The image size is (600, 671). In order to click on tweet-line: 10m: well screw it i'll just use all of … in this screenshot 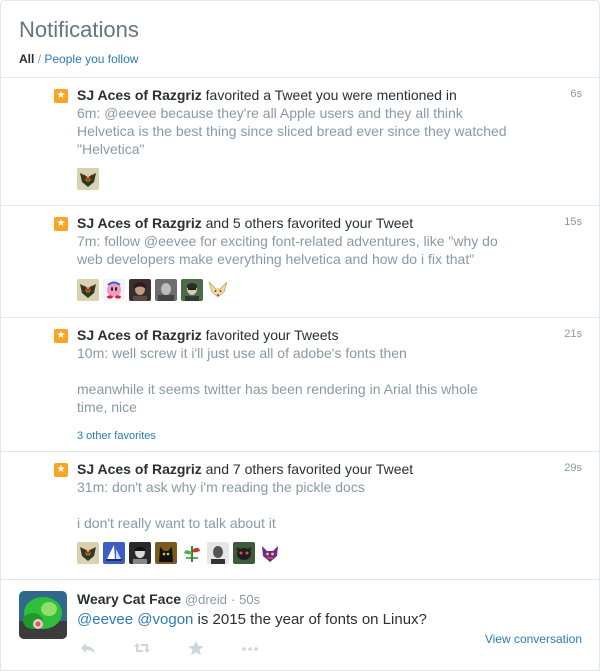, I will do `click(242, 353)`.